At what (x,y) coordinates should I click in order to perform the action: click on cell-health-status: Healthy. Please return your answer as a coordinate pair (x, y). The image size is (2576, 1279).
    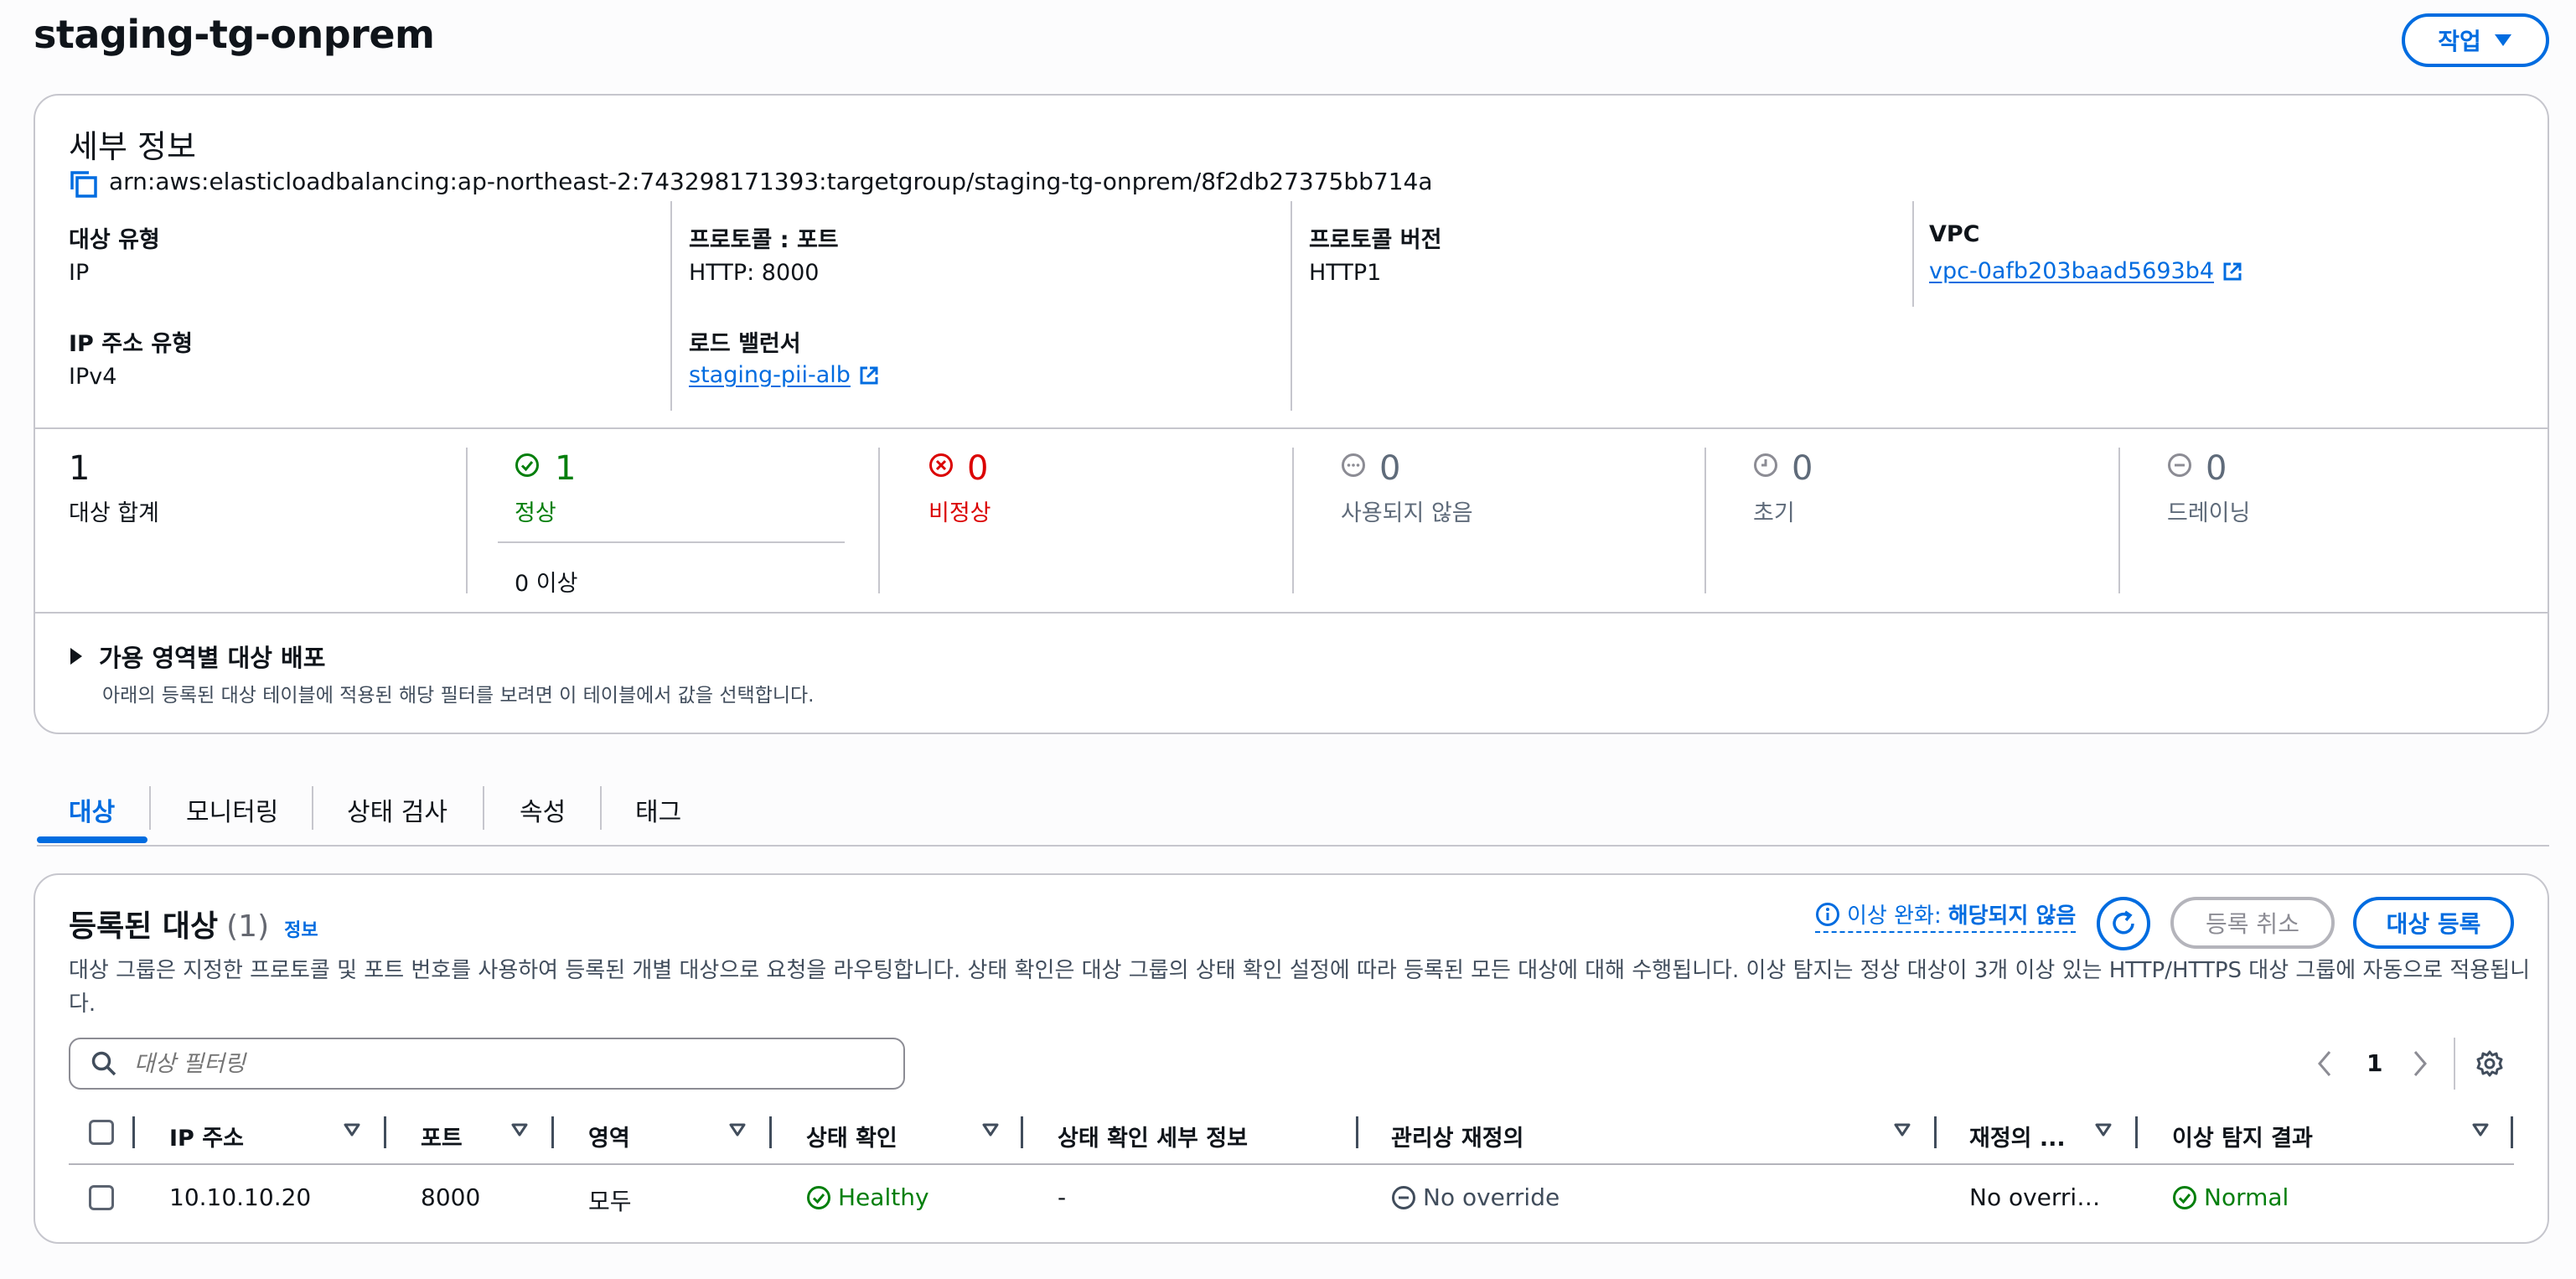
    Looking at the image, I should click on (867, 1197).